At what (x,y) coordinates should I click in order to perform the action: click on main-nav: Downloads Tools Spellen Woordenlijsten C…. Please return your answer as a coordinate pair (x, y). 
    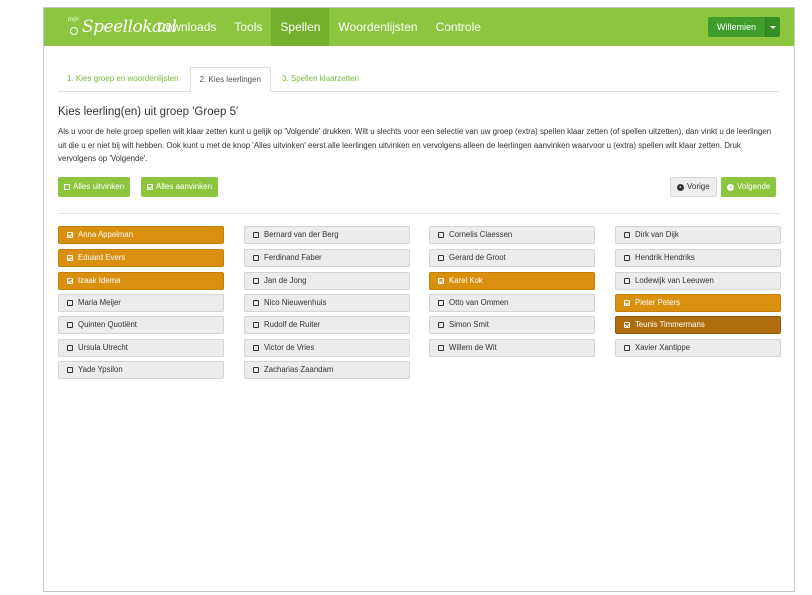
    Looking at the image, I should click on (319, 27).